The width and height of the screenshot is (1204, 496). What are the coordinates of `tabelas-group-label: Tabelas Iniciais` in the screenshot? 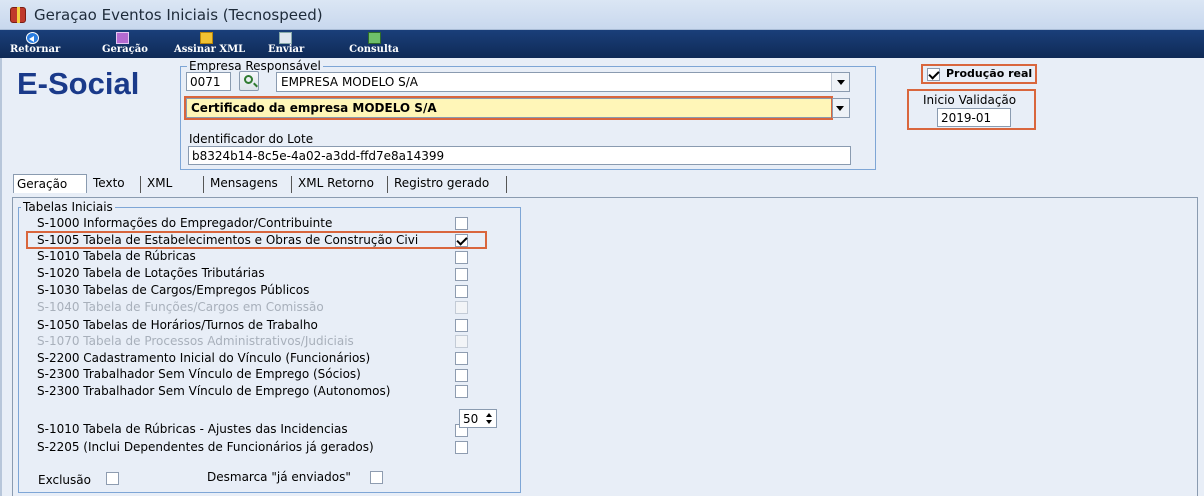 It's located at (68, 207).